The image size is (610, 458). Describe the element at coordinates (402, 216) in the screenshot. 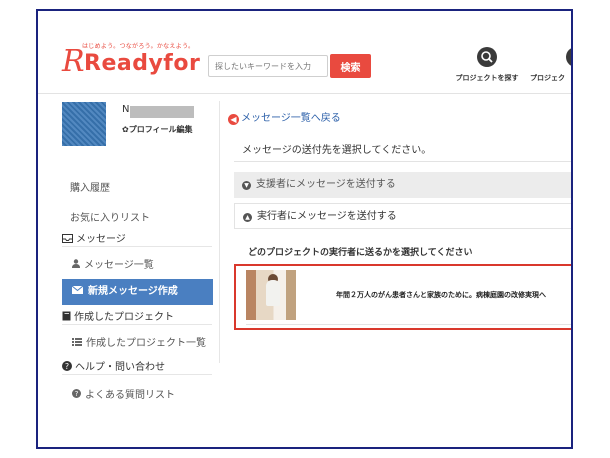

I see `send-to-executors-option: ▲ 実行者にメッセージを送付する` at that location.